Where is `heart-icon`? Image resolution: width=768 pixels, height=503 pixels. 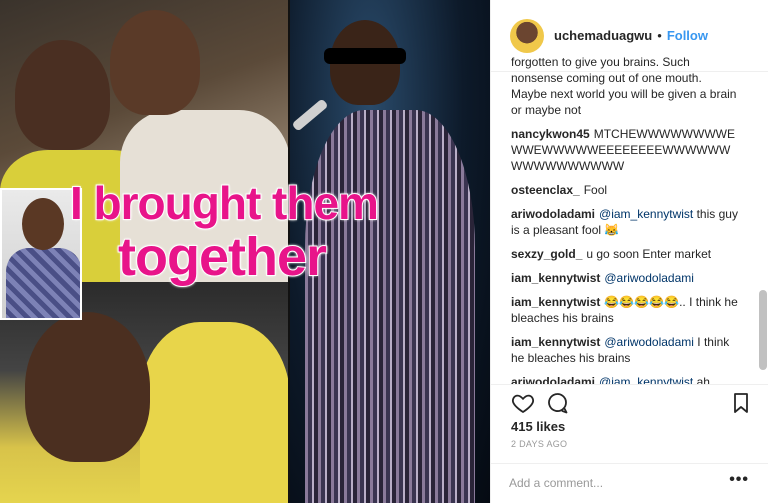 heart-icon is located at coordinates (523, 403).